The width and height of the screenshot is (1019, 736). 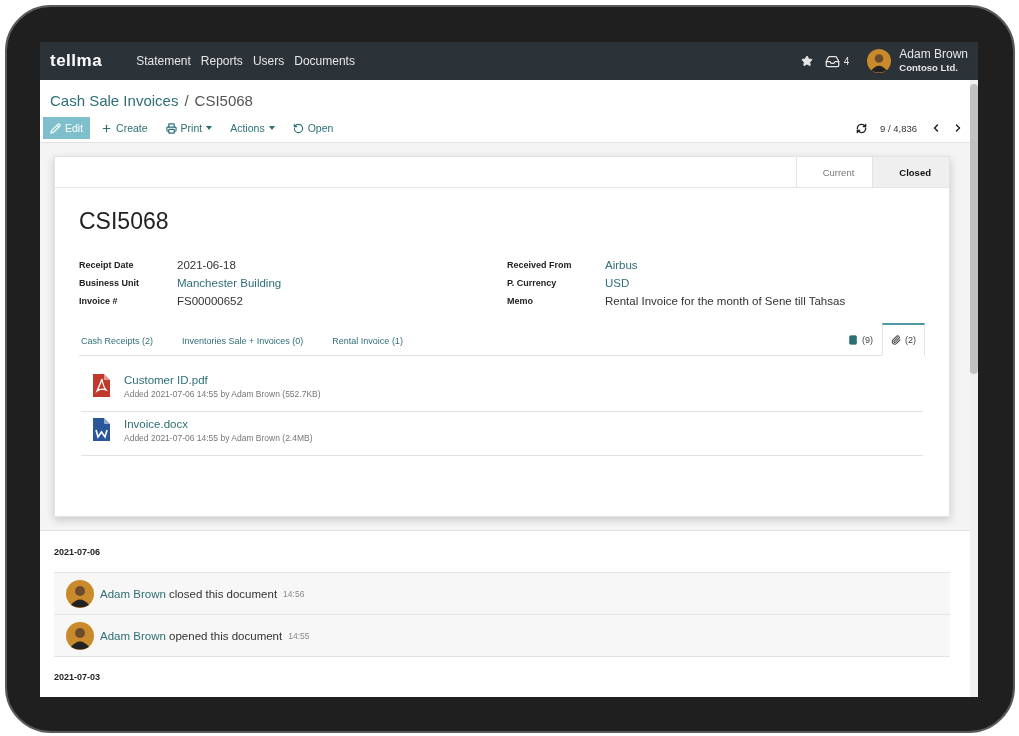 What do you see at coordinates (77, 677) in the screenshot?
I see `date-heading: 2021-07-03` at bounding box center [77, 677].